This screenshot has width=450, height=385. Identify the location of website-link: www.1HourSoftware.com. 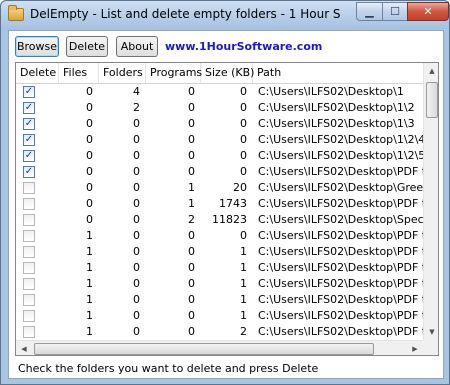
(243, 46).